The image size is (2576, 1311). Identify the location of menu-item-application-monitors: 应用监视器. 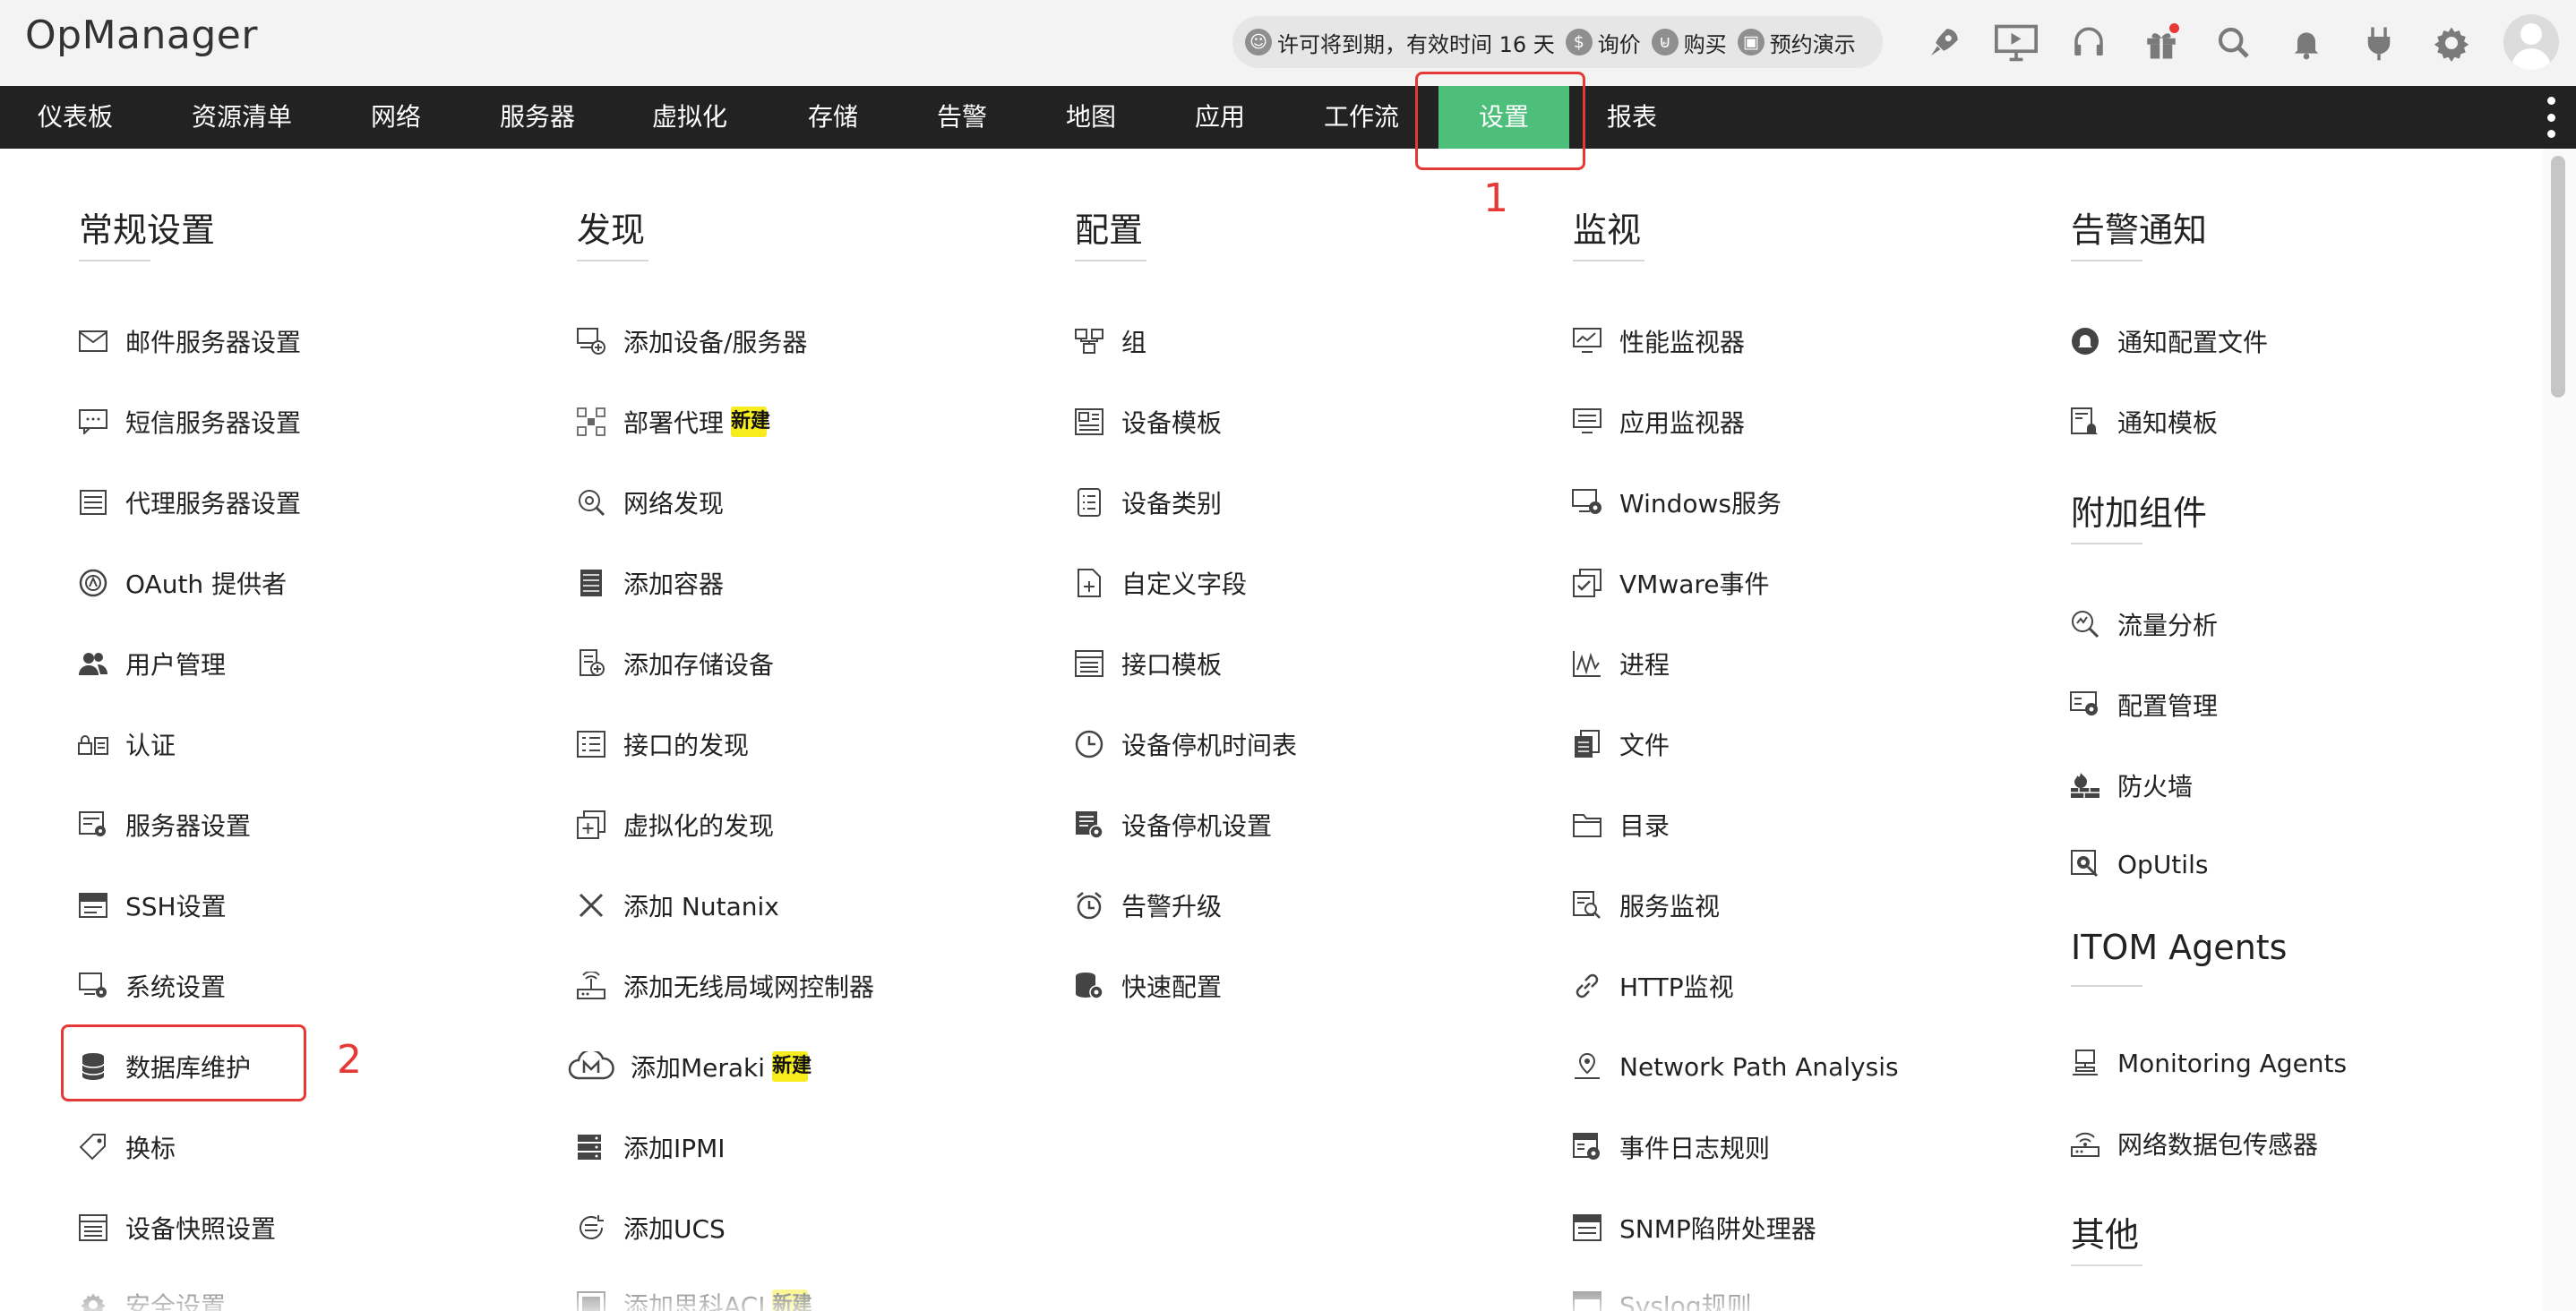
(1658, 421).